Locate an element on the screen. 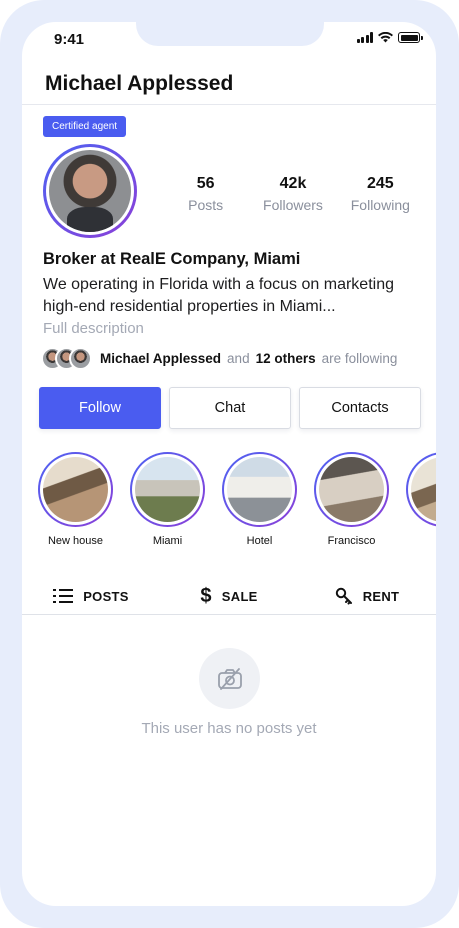 The height and width of the screenshot is (928, 459). tab-label: RENT is located at coordinates (381, 596).